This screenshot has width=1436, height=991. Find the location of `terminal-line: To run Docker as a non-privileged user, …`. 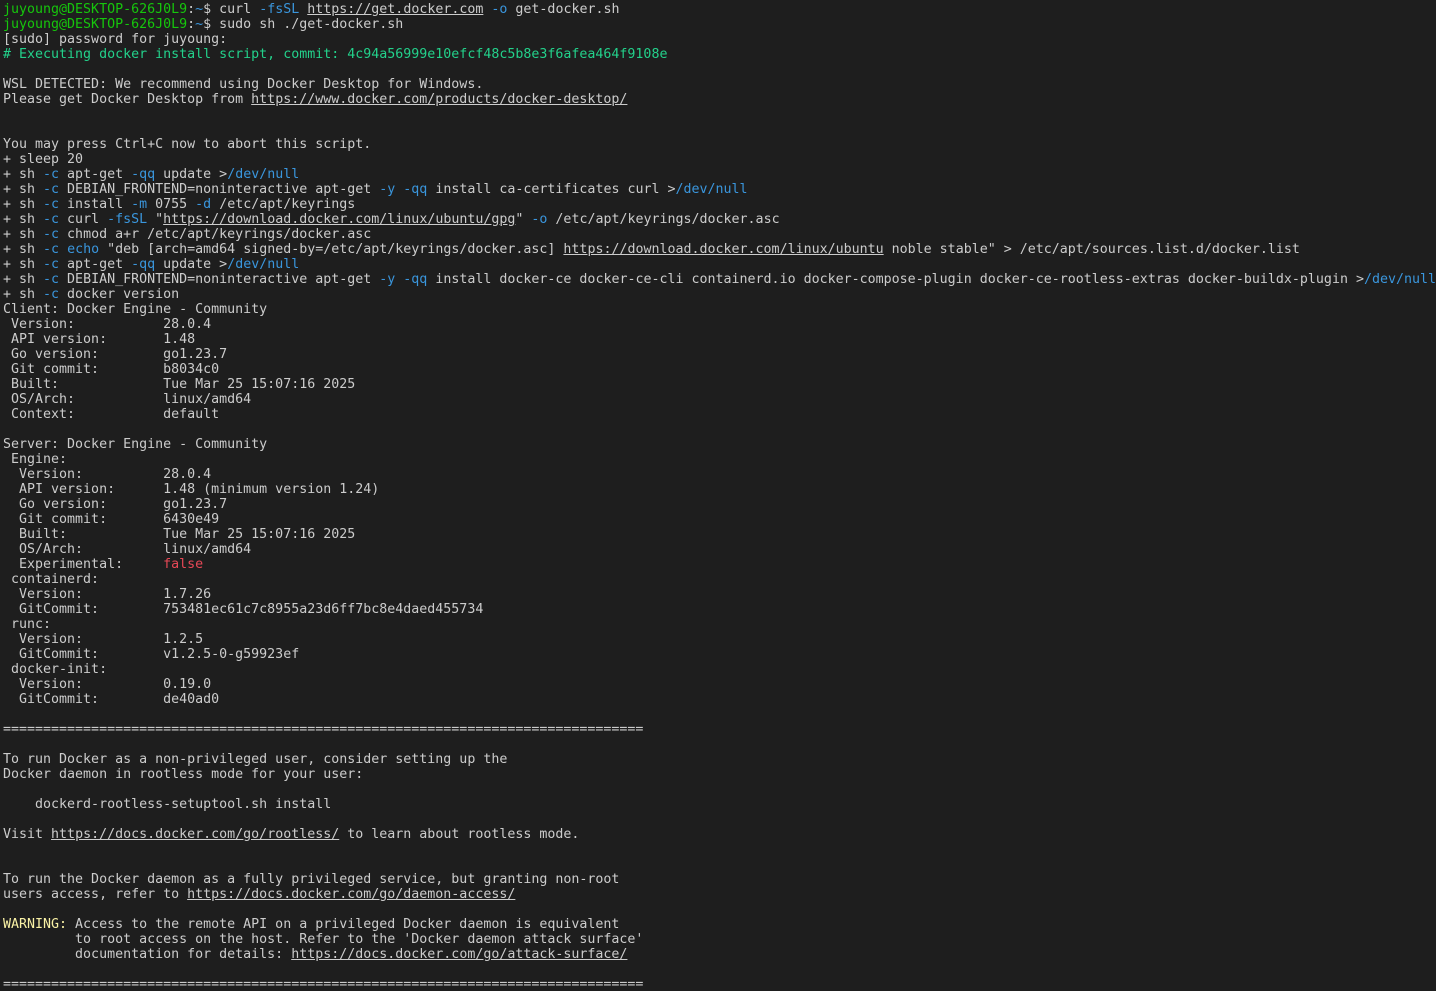

terminal-line: To run Docker as a non-privileged user, … is located at coordinates (719, 759).